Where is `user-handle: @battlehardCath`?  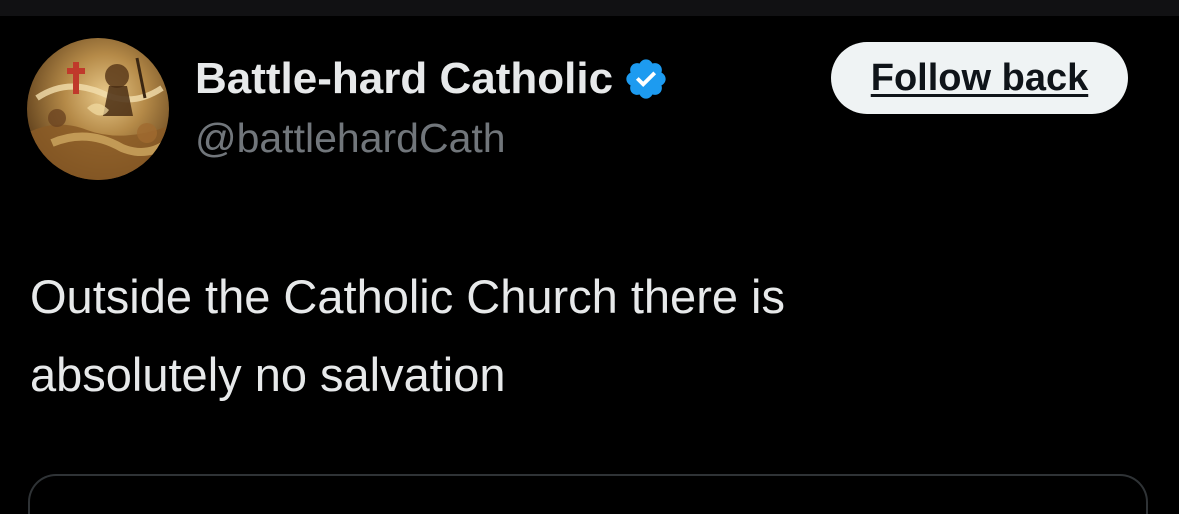 user-handle: @battlehardCath is located at coordinates (350, 138).